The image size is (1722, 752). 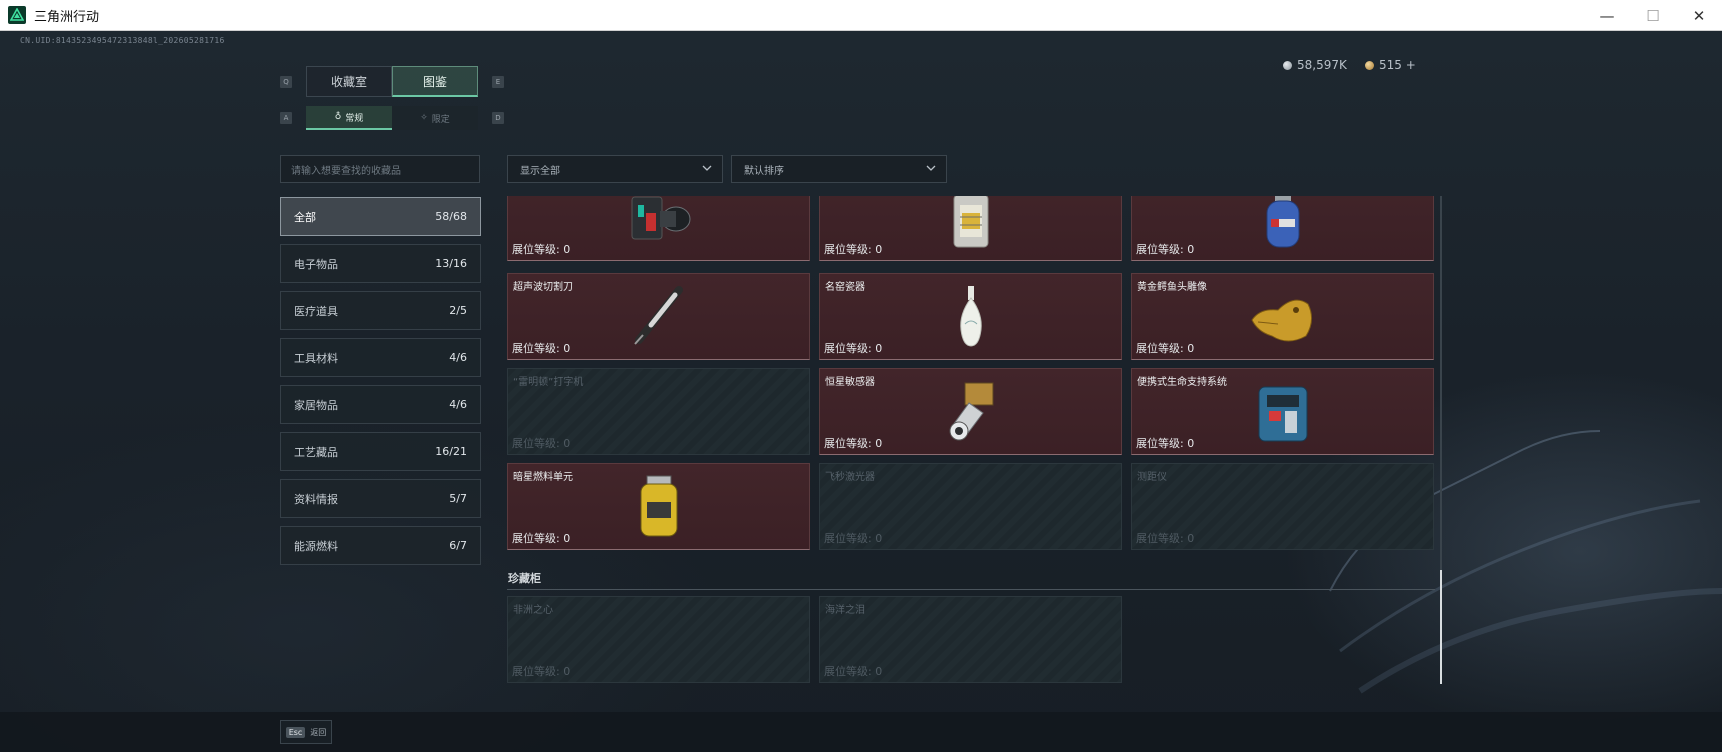 I want to click on tab-collection-room: 收藏室, so click(x=349, y=81).